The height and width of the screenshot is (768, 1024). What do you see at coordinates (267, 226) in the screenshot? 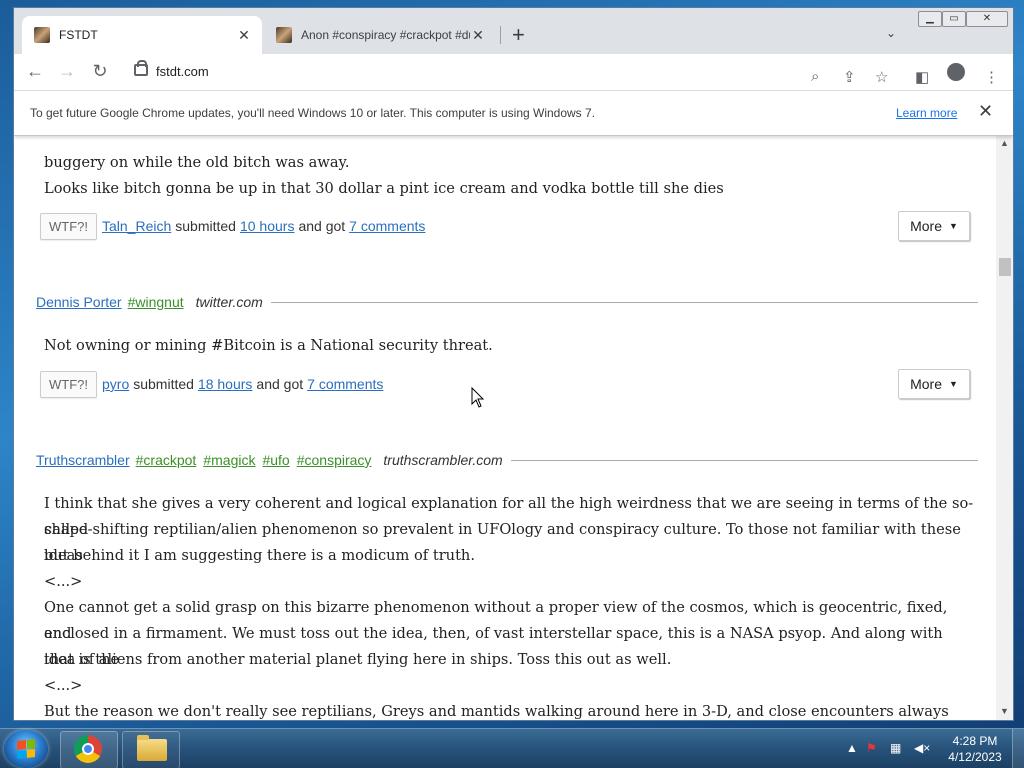
I see `age-link: 10 hours` at bounding box center [267, 226].